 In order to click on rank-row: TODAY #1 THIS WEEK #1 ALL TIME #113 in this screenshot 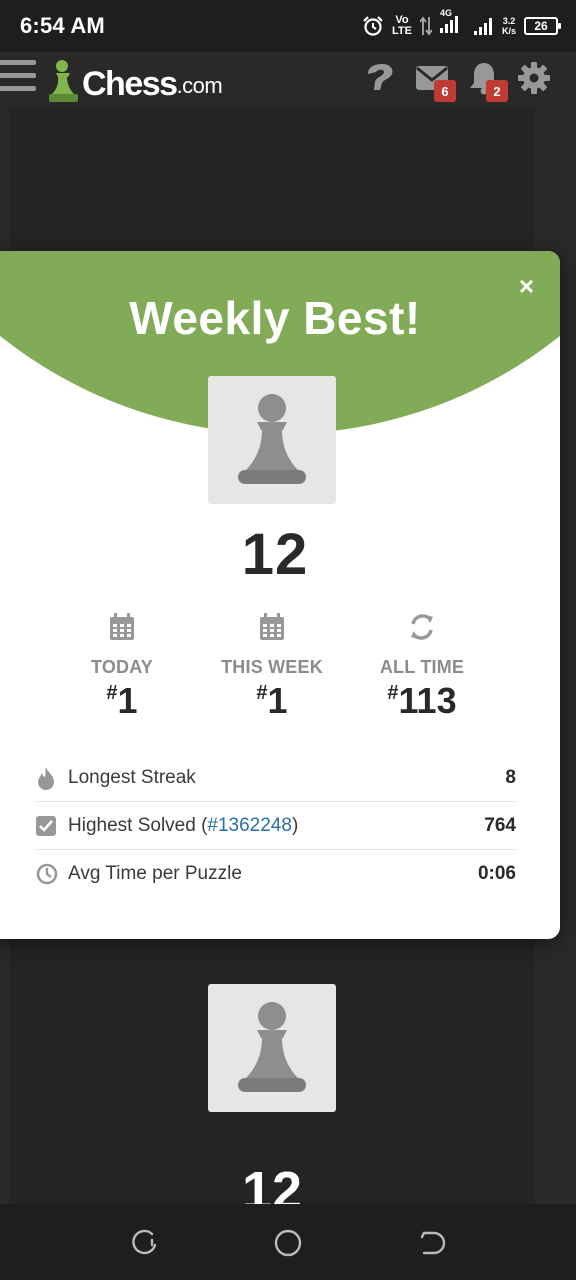, I will do `click(272, 666)`.